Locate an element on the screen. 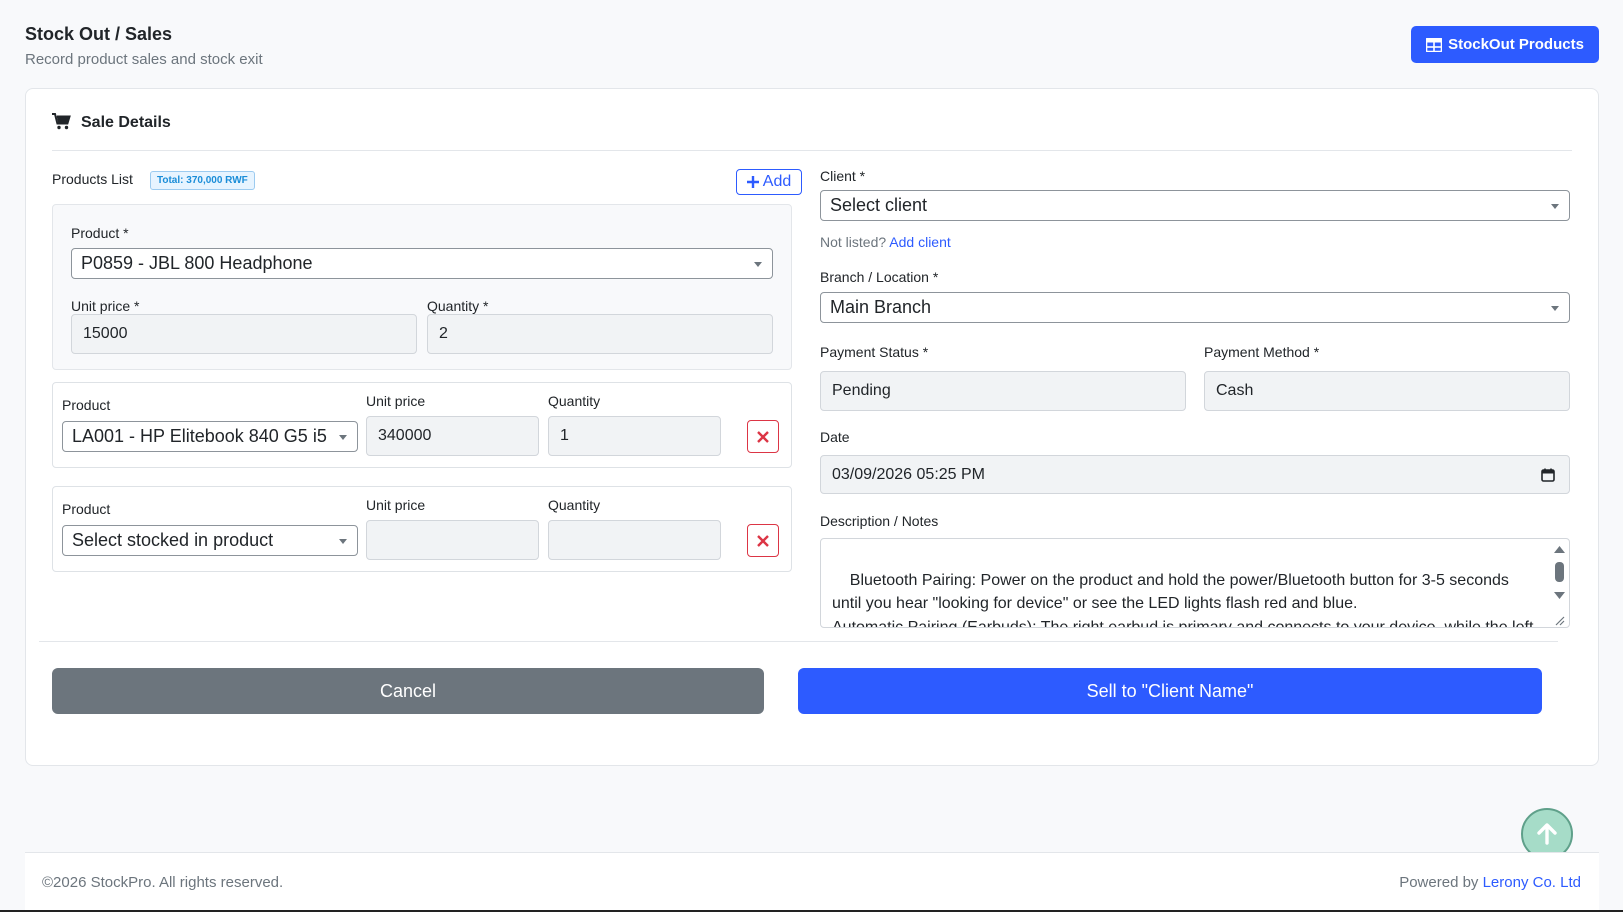 This screenshot has width=1623, height=912. products-list-label: Products List is located at coordinates (92, 179).